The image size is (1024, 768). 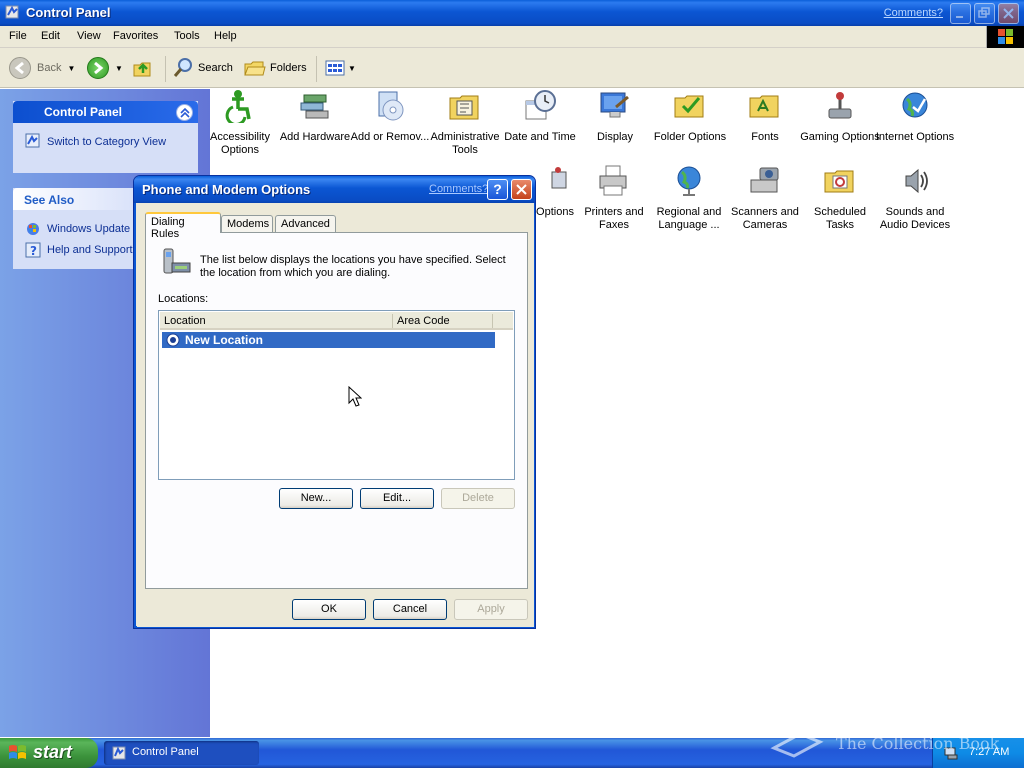 I want to click on switch-category-view-link: Switch to Category View, so click(x=117, y=142).